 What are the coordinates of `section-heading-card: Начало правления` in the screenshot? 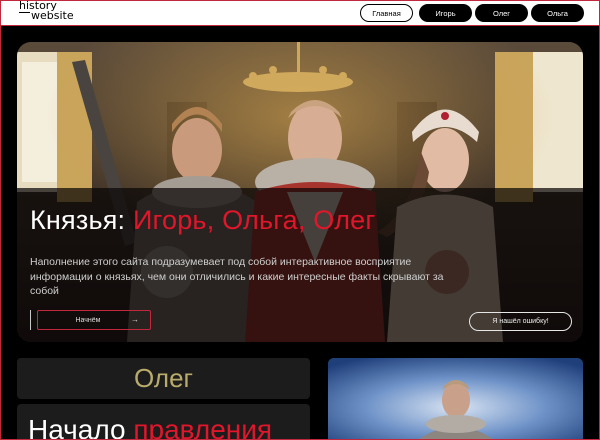 It's located at (163, 422).